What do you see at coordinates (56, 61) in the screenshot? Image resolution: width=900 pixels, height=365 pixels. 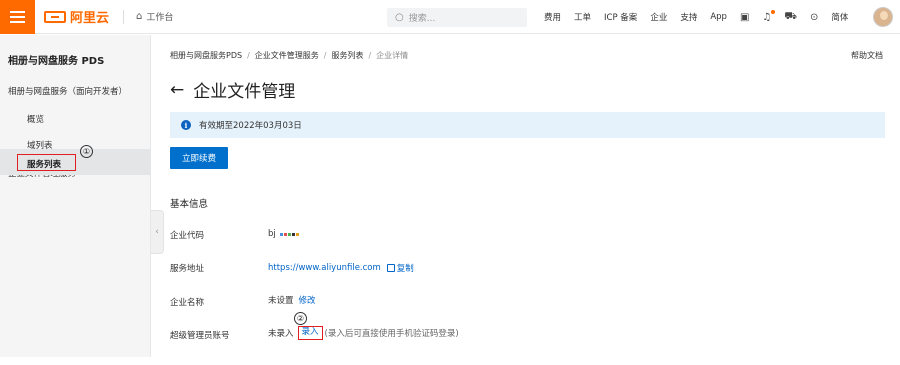 I see `sidebar-title: 相册与网盘服务 PDS` at bounding box center [56, 61].